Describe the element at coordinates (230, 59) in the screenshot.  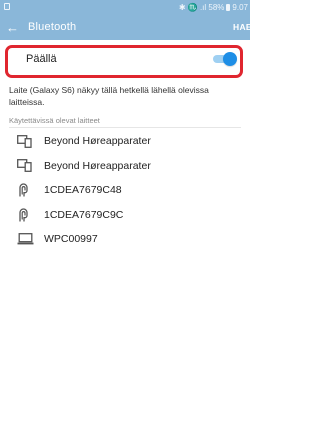
I see `bluetooth-switch-knob` at that location.